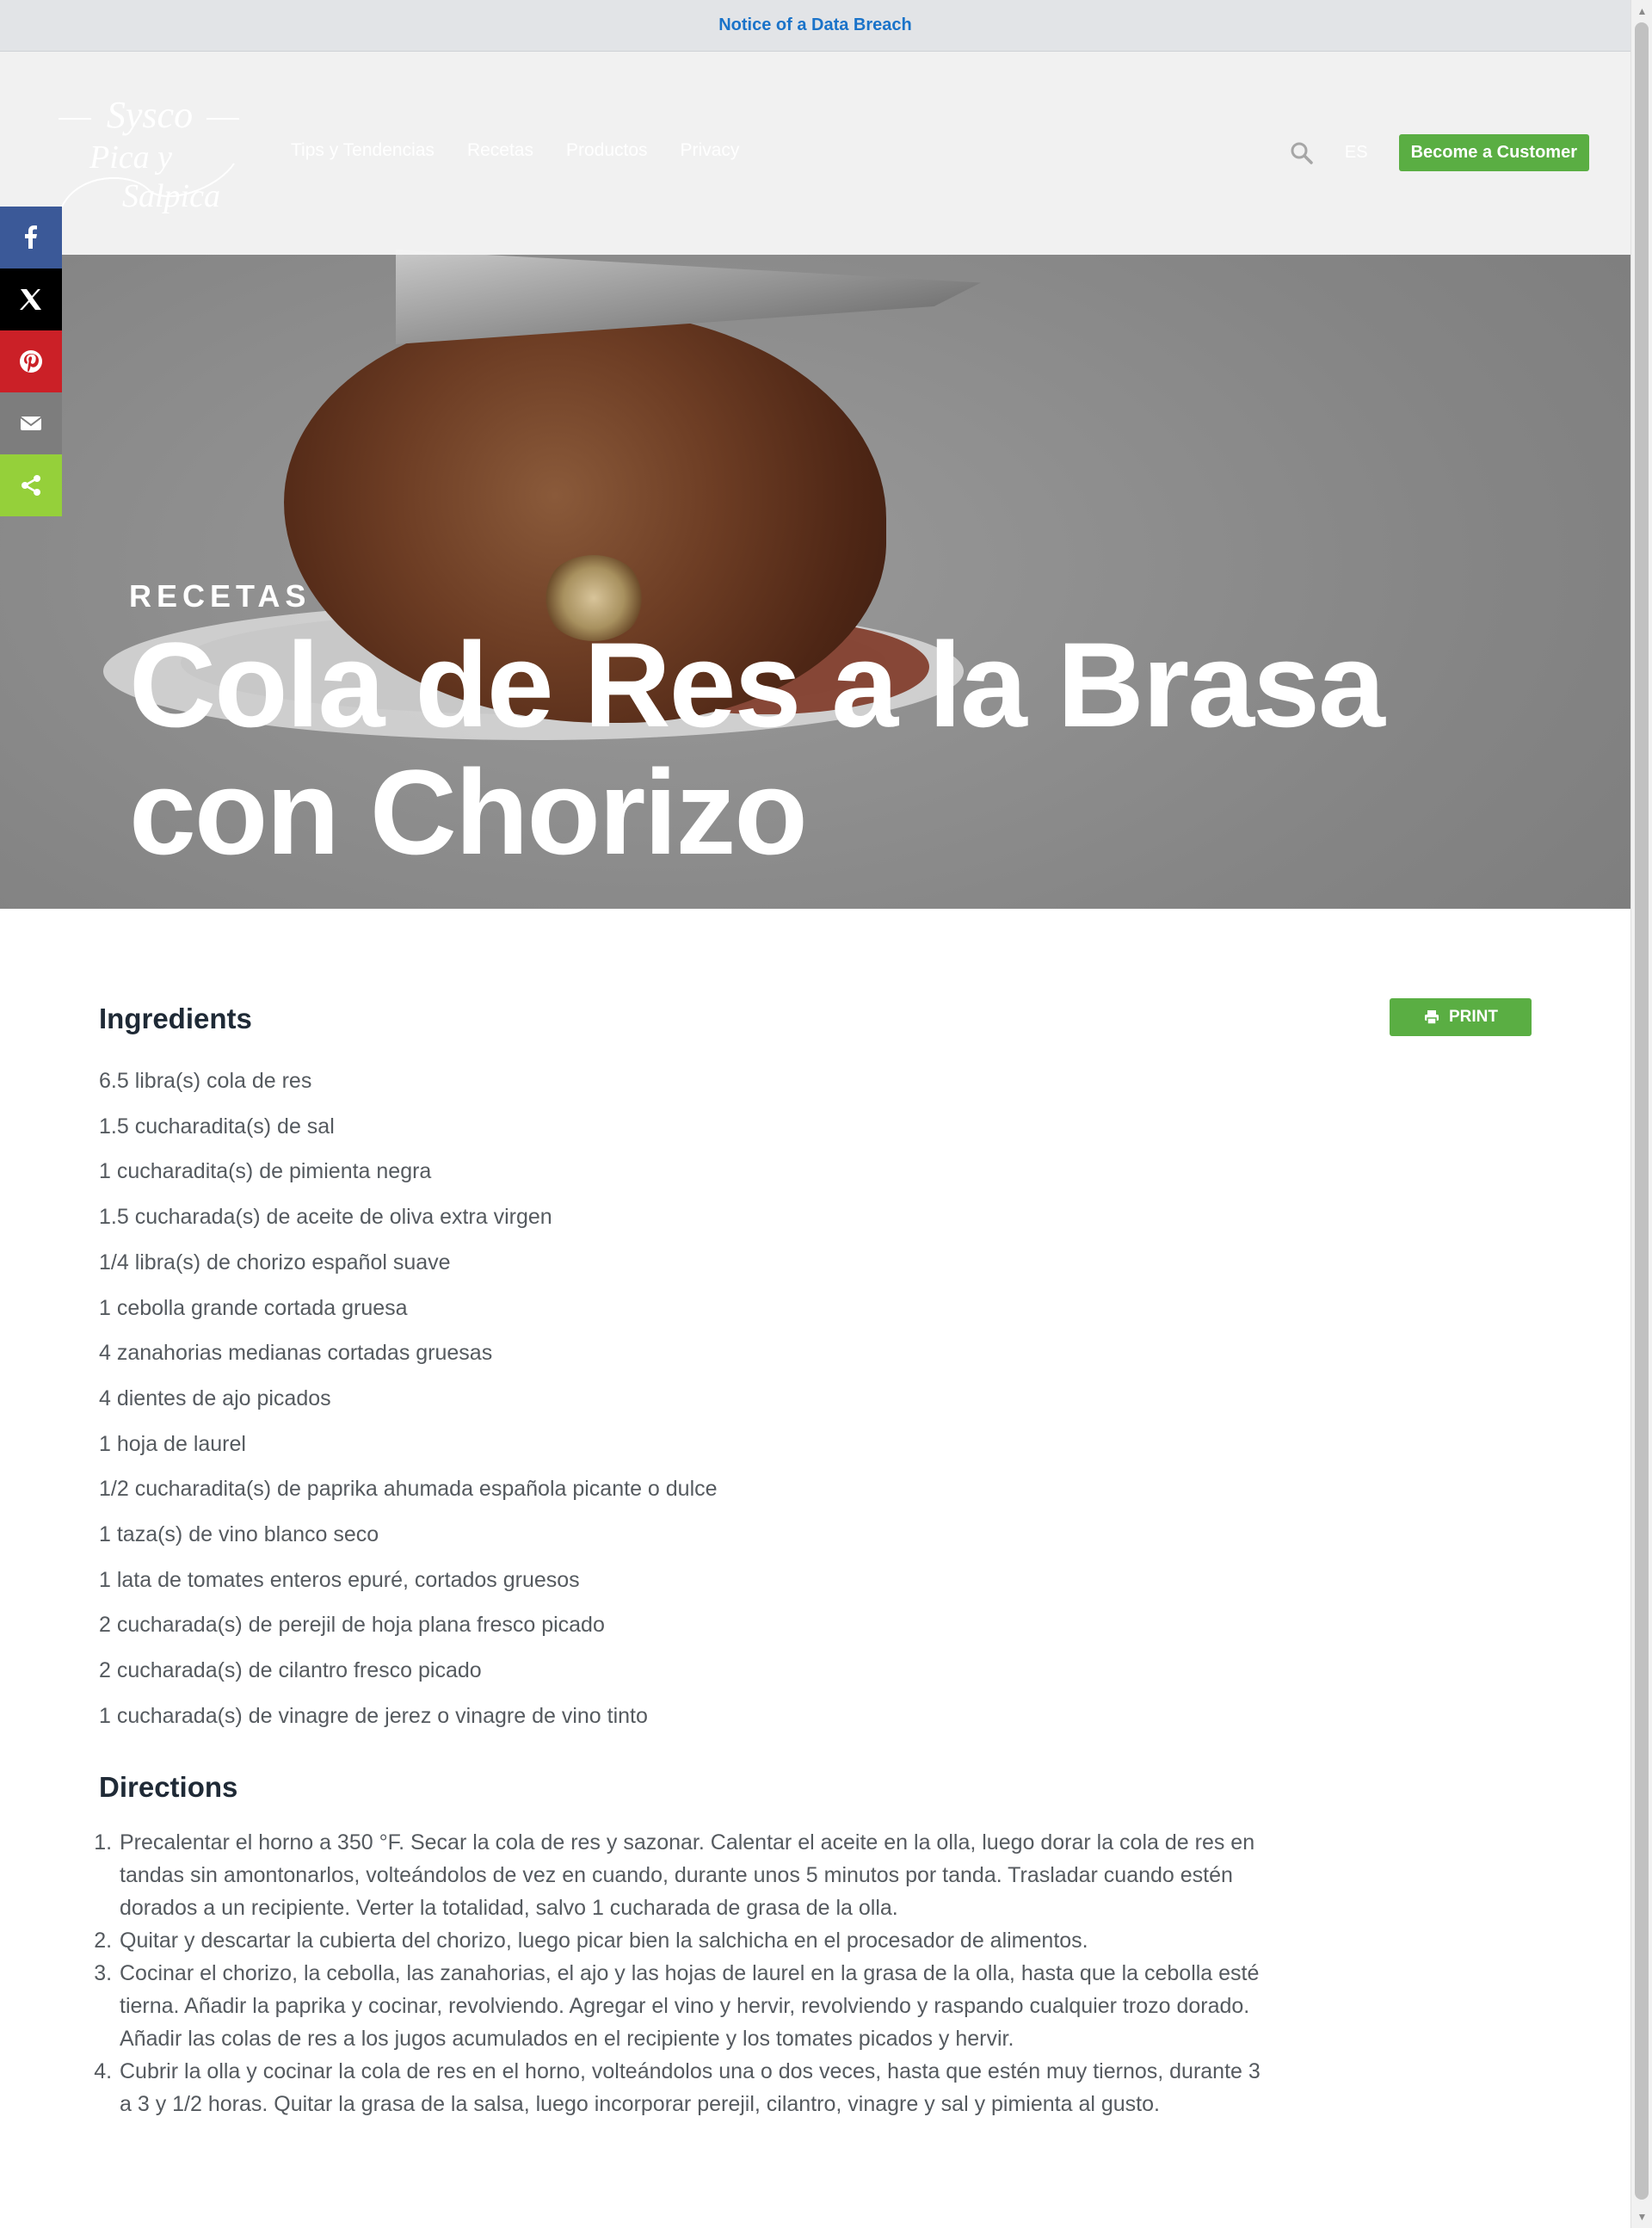 This screenshot has height=2228, width=1652. What do you see at coordinates (1641, 2216) in the screenshot?
I see `scroll-down-arrow-icon: ▼` at bounding box center [1641, 2216].